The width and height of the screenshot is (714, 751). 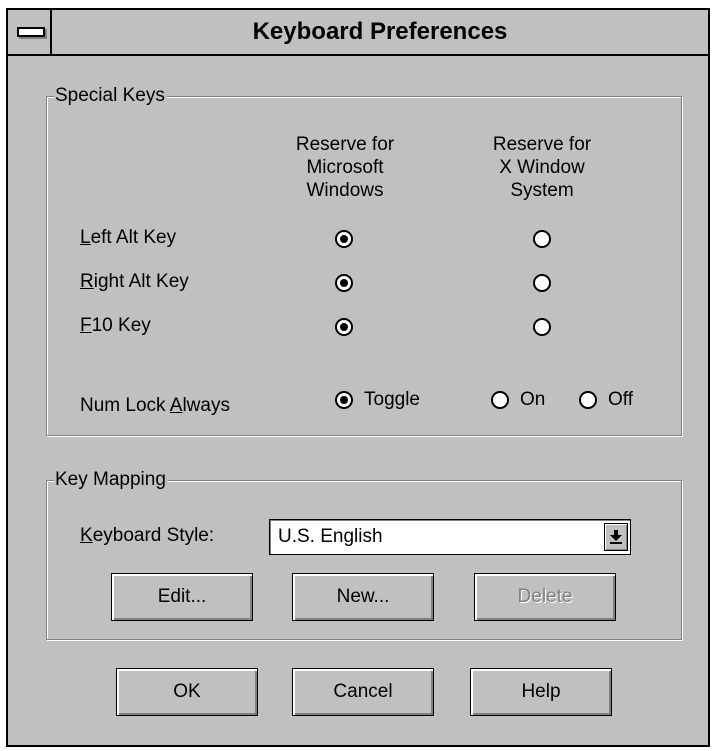 What do you see at coordinates (450, 537) in the screenshot?
I see `keyboard-style-select: U.S. English` at bounding box center [450, 537].